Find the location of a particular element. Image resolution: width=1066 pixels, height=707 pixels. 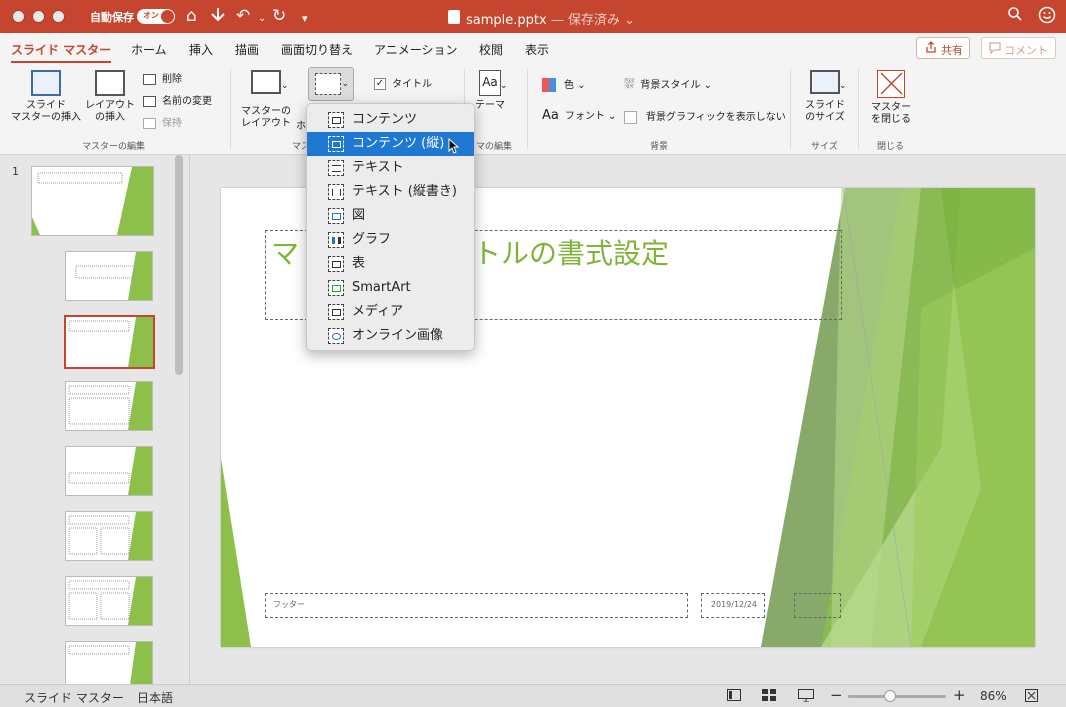

title-checkbox: ✓ タイトル is located at coordinates (403, 82).